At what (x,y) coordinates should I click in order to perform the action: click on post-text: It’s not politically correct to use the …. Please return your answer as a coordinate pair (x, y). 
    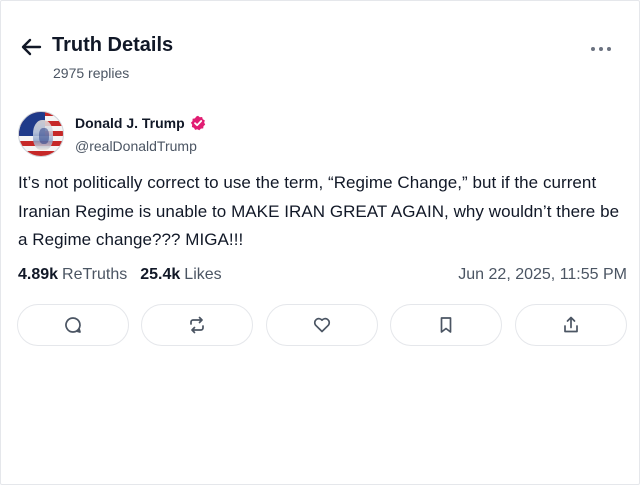
    Looking at the image, I should click on (319, 211).